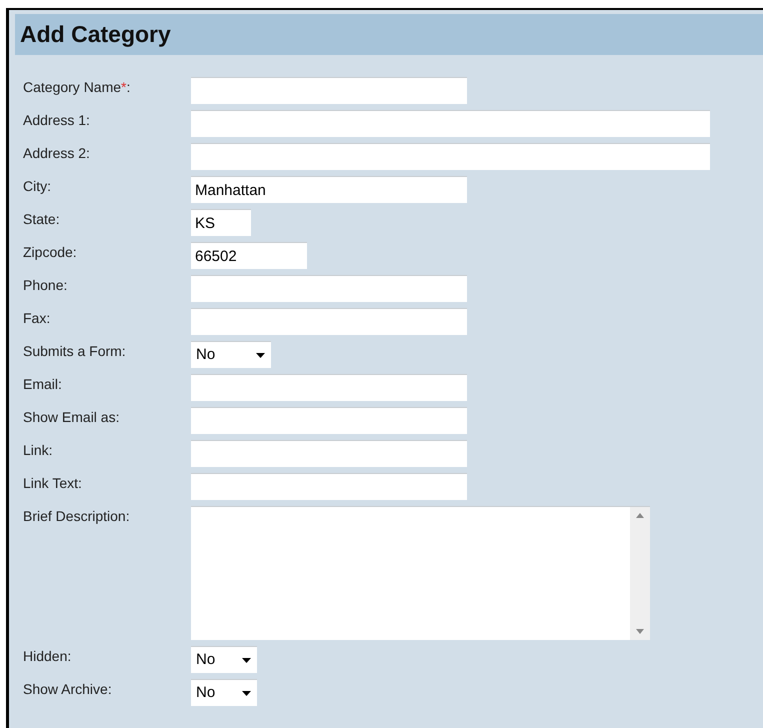 This screenshot has height=728, width=763. What do you see at coordinates (640, 515) in the screenshot?
I see `scroll-up-icon` at bounding box center [640, 515].